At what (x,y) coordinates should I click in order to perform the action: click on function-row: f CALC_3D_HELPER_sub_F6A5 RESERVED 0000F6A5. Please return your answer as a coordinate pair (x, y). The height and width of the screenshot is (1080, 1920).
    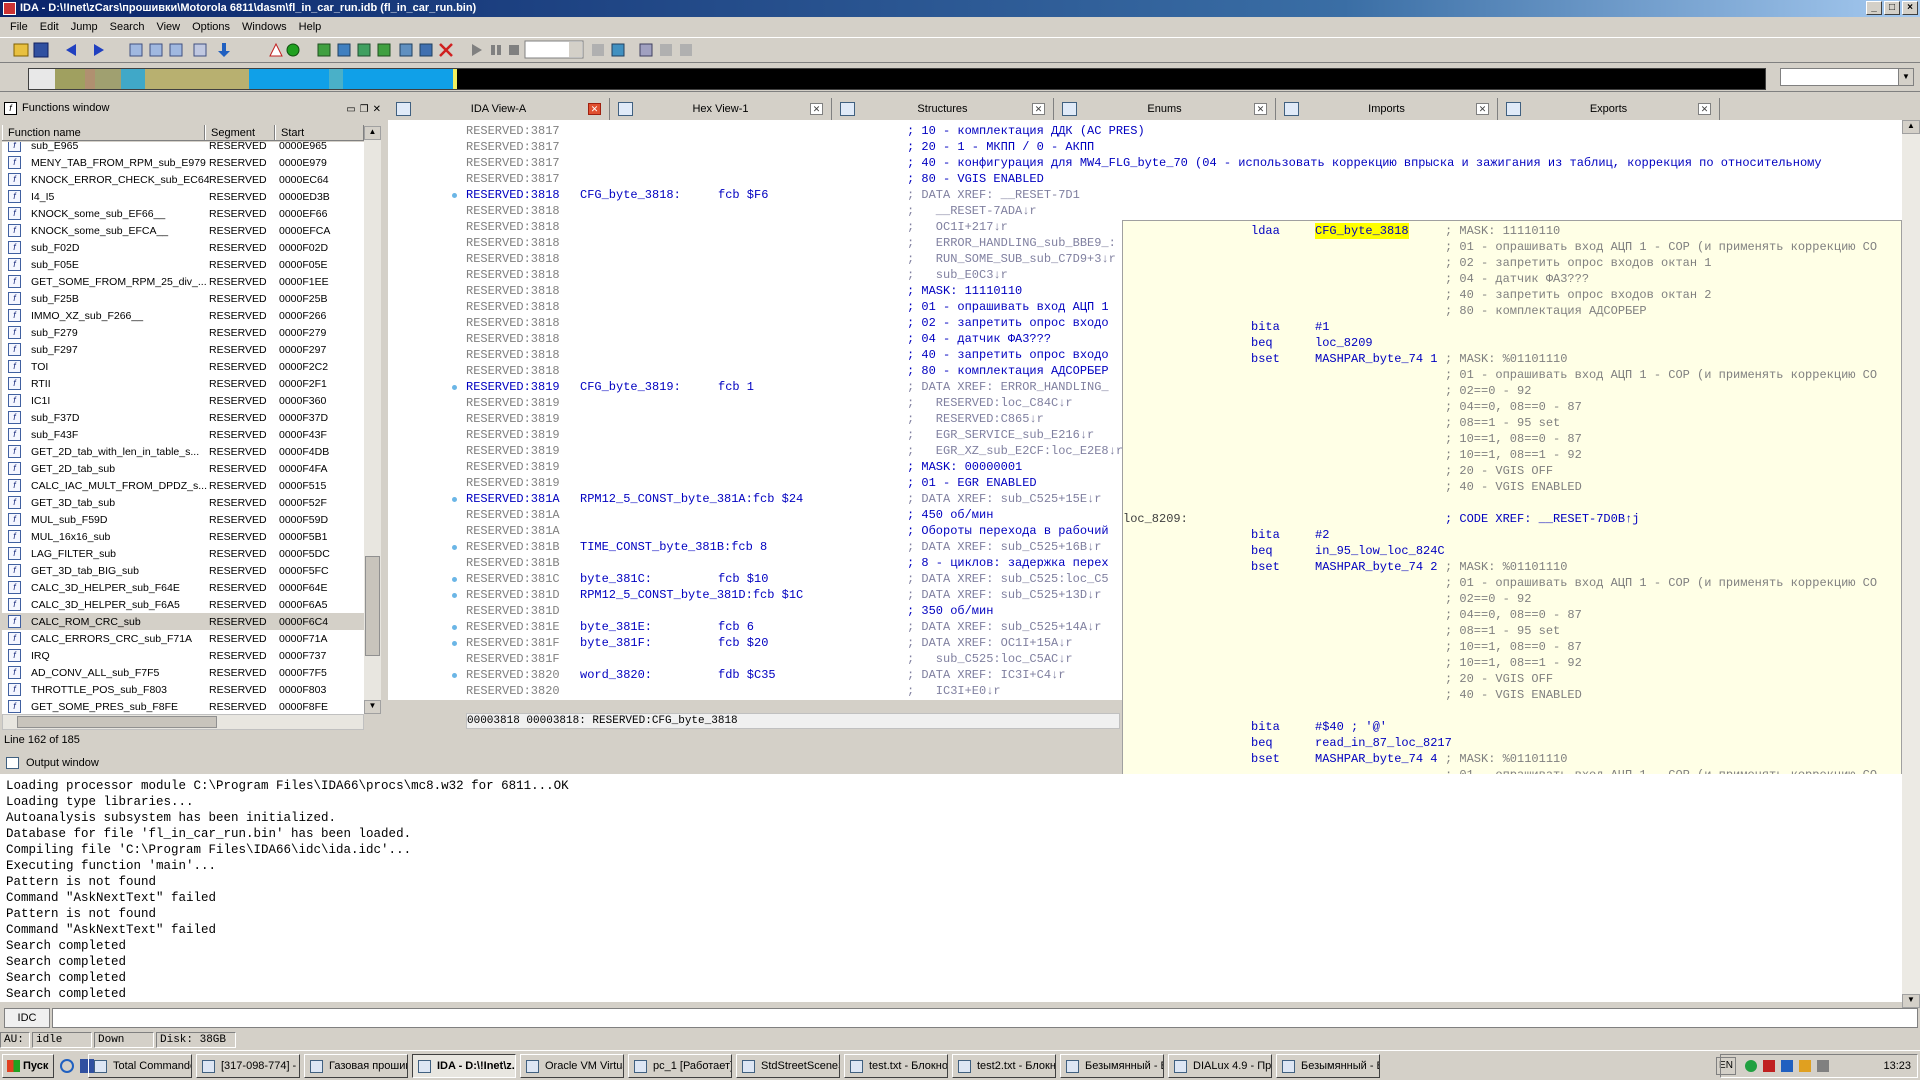
    Looking at the image, I should click on (183, 604).